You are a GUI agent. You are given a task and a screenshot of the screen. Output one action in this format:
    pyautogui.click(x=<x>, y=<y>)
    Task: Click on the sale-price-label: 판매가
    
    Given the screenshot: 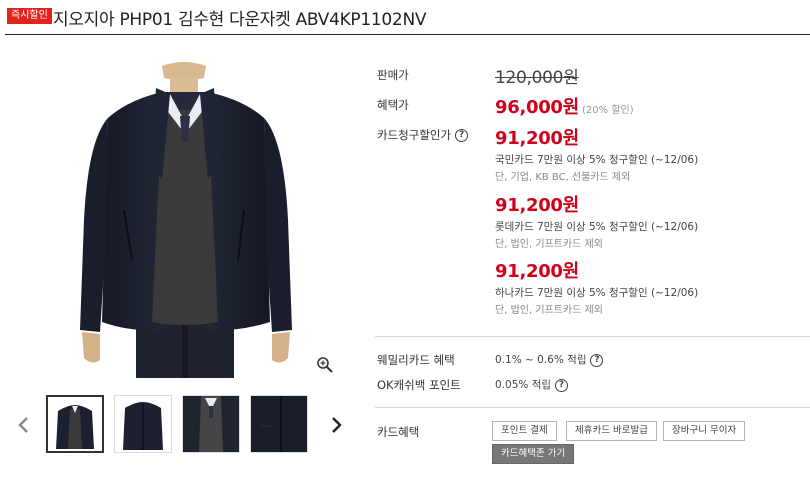 What is the action you would take?
    pyautogui.click(x=393, y=75)
    